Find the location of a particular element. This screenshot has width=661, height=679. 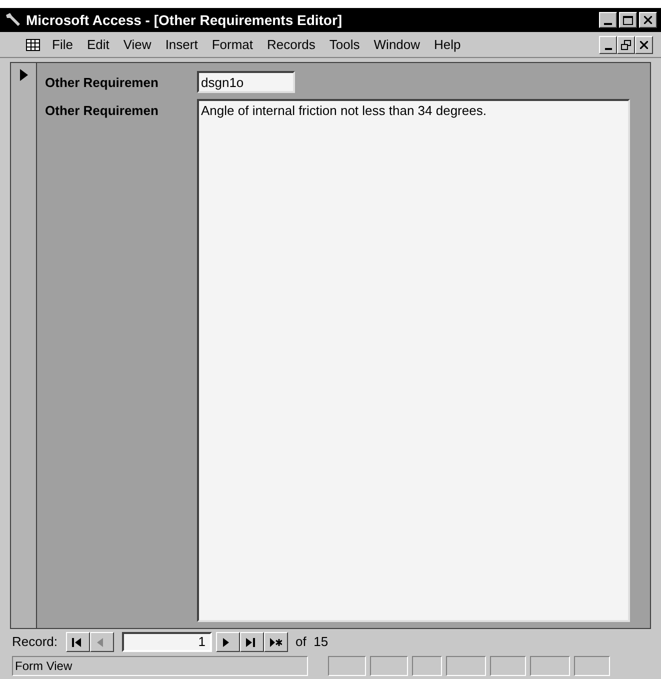

wrench-icon is located at coordinates (13, 20).